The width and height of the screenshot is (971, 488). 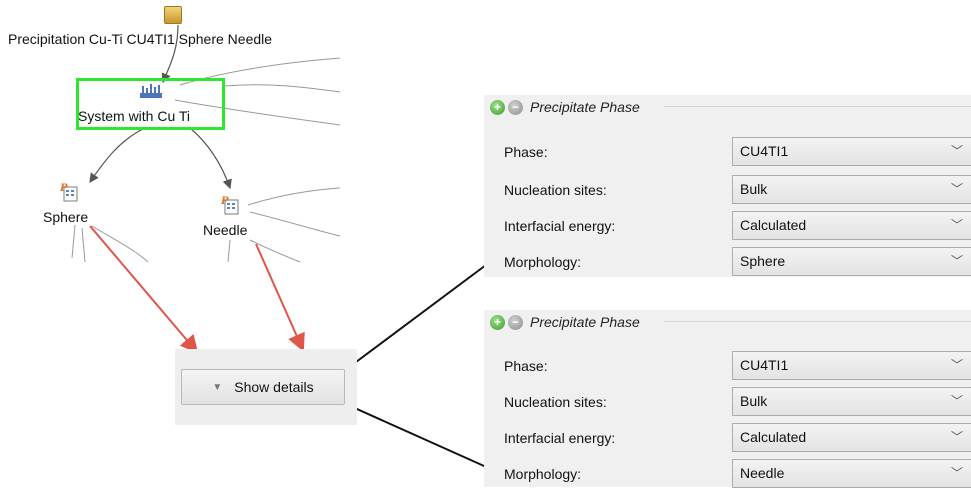 I want to click on show-details-button: ▼ Show details, so click(x=263, y=387).